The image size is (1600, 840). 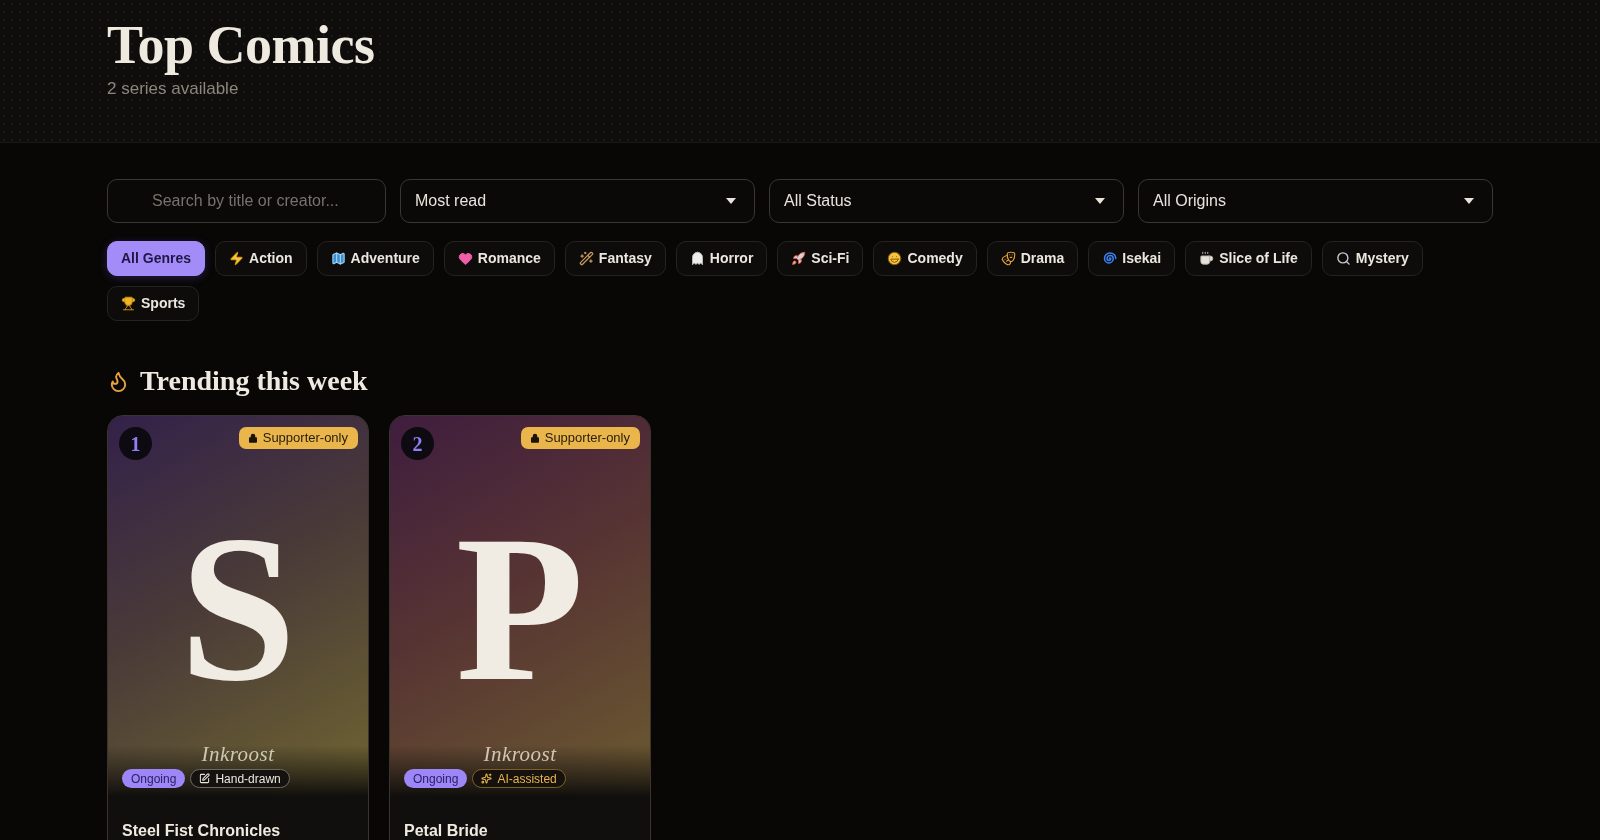 I want to click on genre-chip: Comedy, so click(x=925, y=258).